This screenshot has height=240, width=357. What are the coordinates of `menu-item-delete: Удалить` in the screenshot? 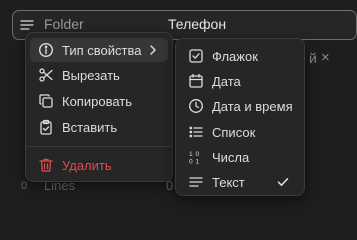 It's located at (99, 165).